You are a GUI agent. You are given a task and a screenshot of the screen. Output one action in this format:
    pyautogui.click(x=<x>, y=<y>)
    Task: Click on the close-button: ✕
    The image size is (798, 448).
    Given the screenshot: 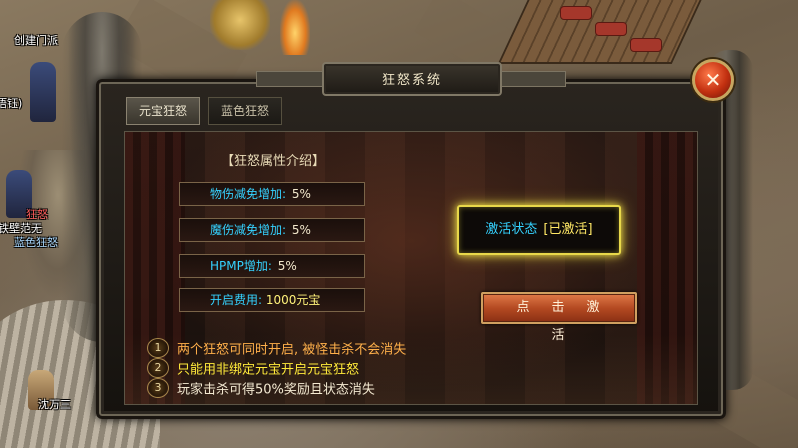 What is the action you would take?
    pyautogui.click(x=713, y=80)
    